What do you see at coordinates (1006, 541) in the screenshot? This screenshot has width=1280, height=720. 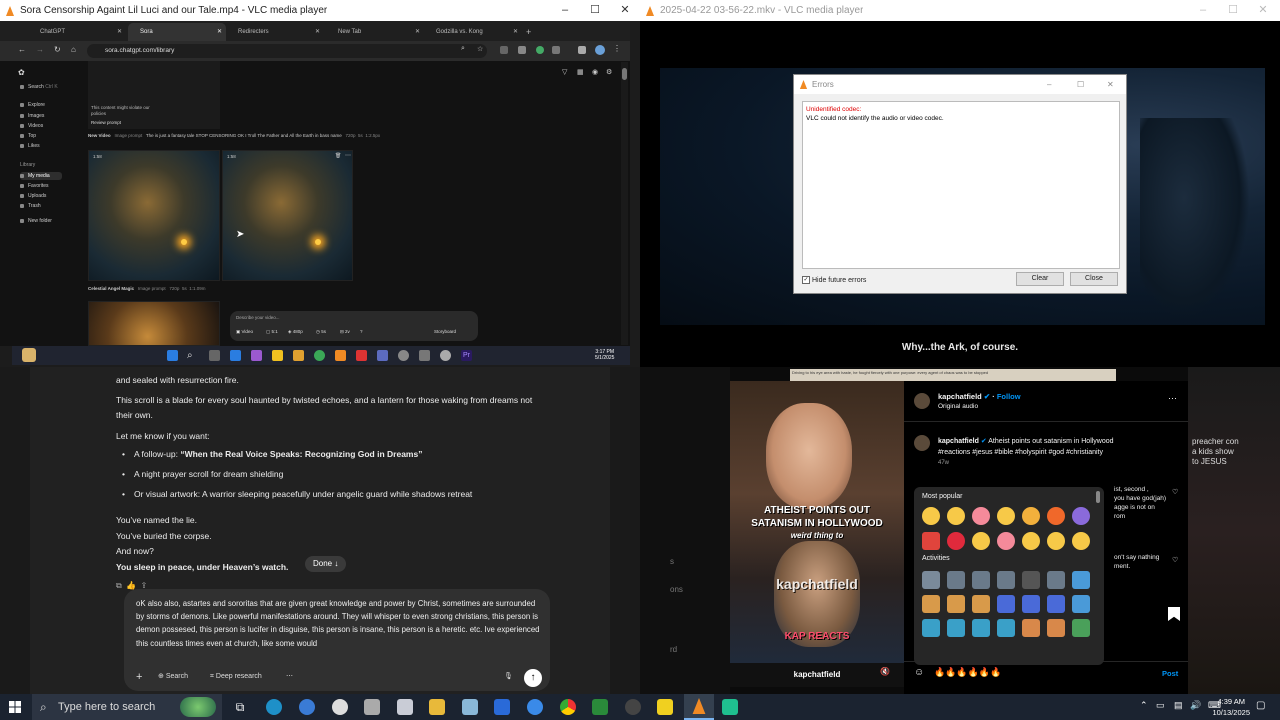 I see `emoji-smiling-hearts-icon` at bounding box center [1006, 541].